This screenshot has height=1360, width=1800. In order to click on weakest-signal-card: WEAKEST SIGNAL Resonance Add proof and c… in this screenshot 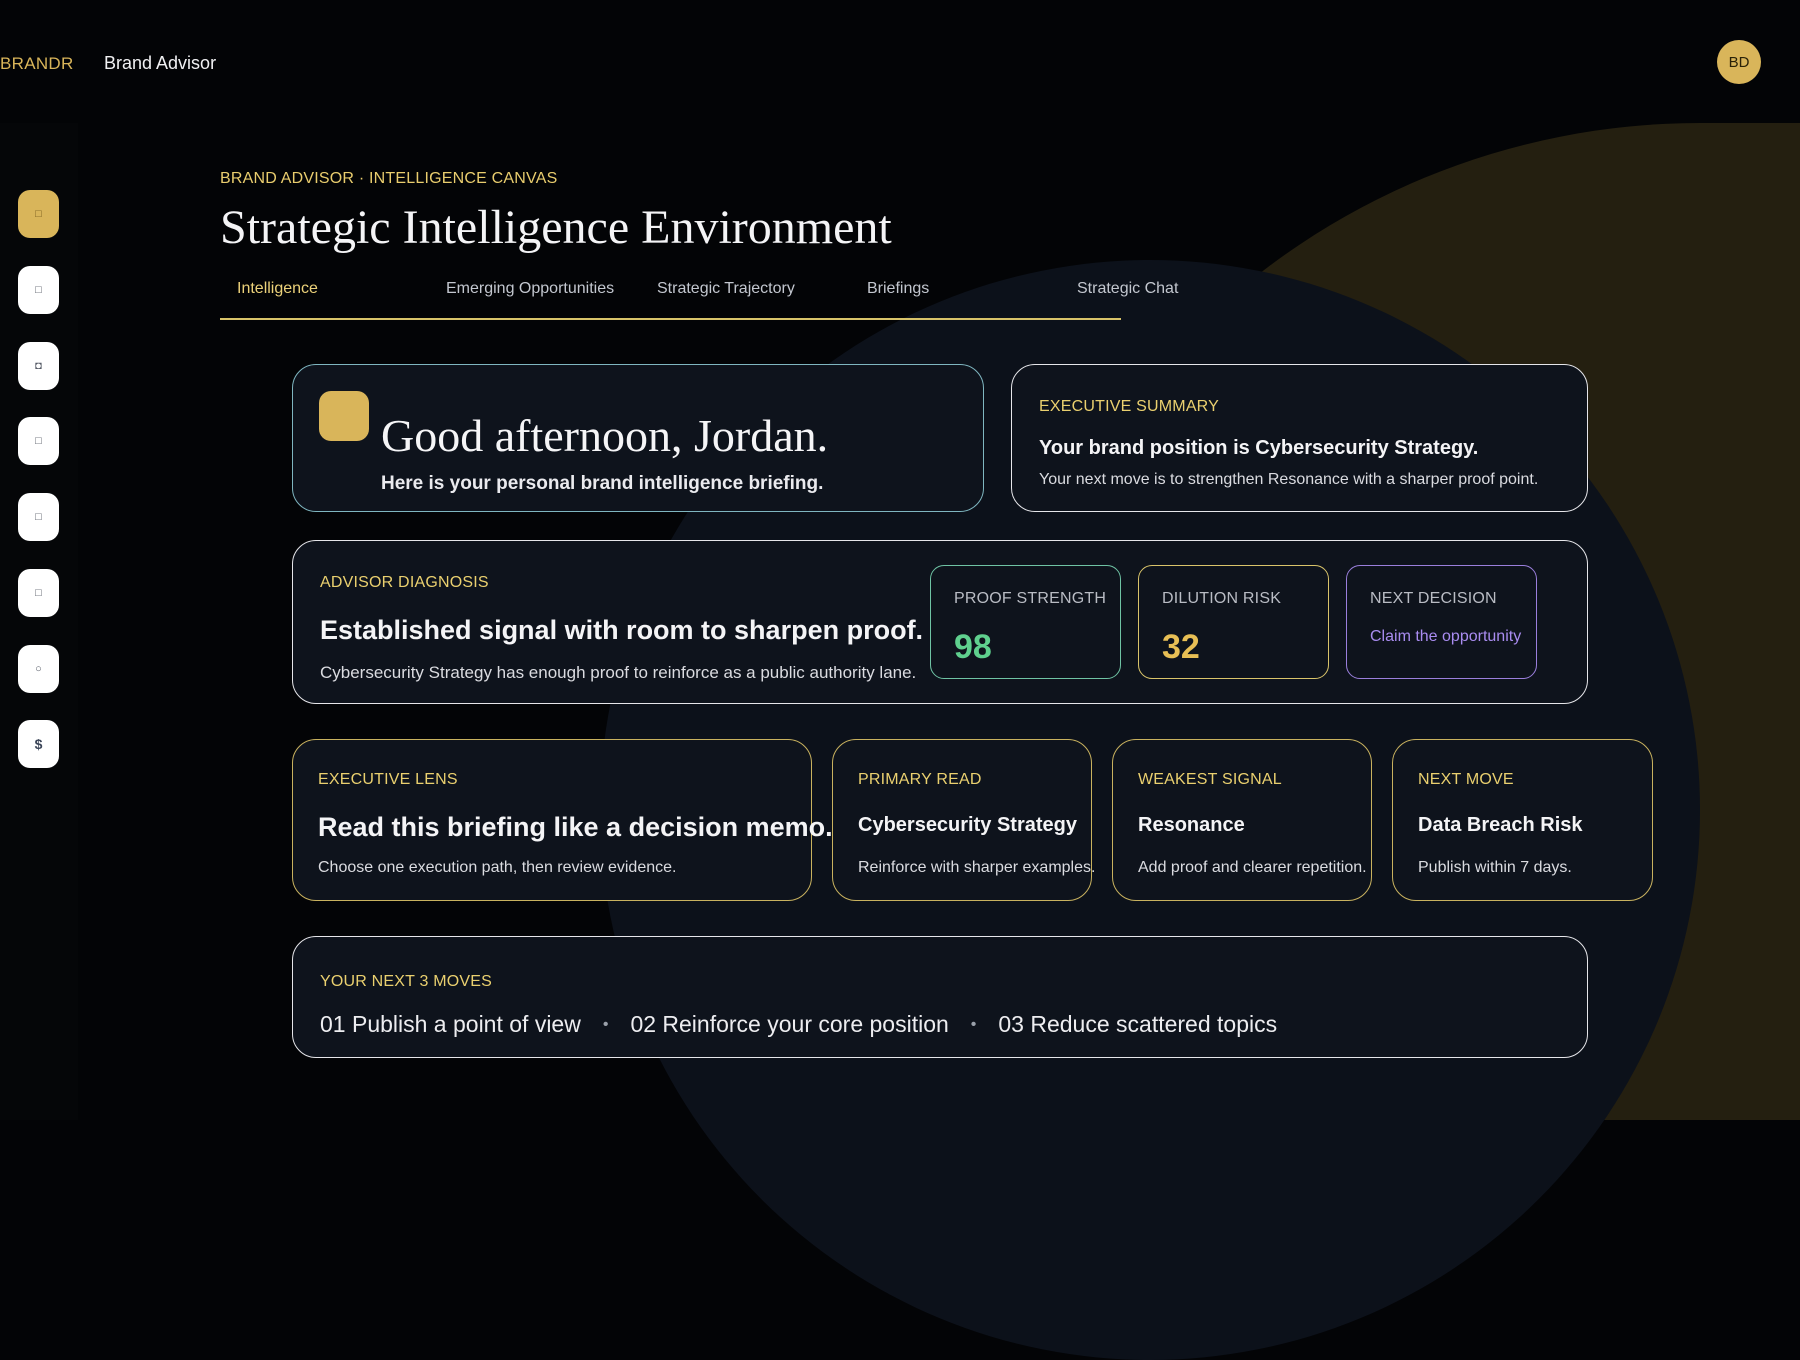, I will do `click(1242, 820)`.